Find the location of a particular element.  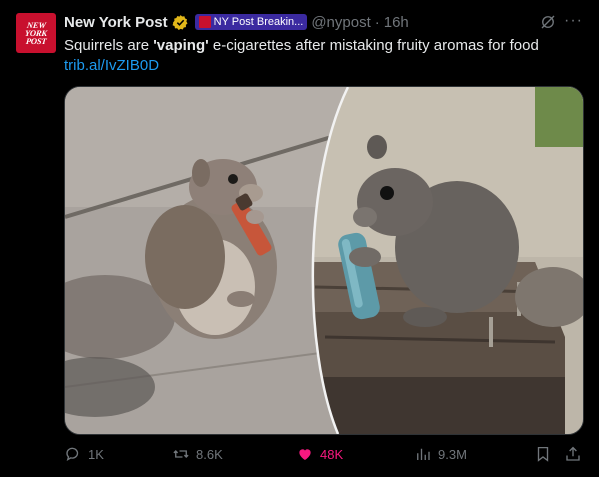

grok-icon is located at coordinates (548, 22).